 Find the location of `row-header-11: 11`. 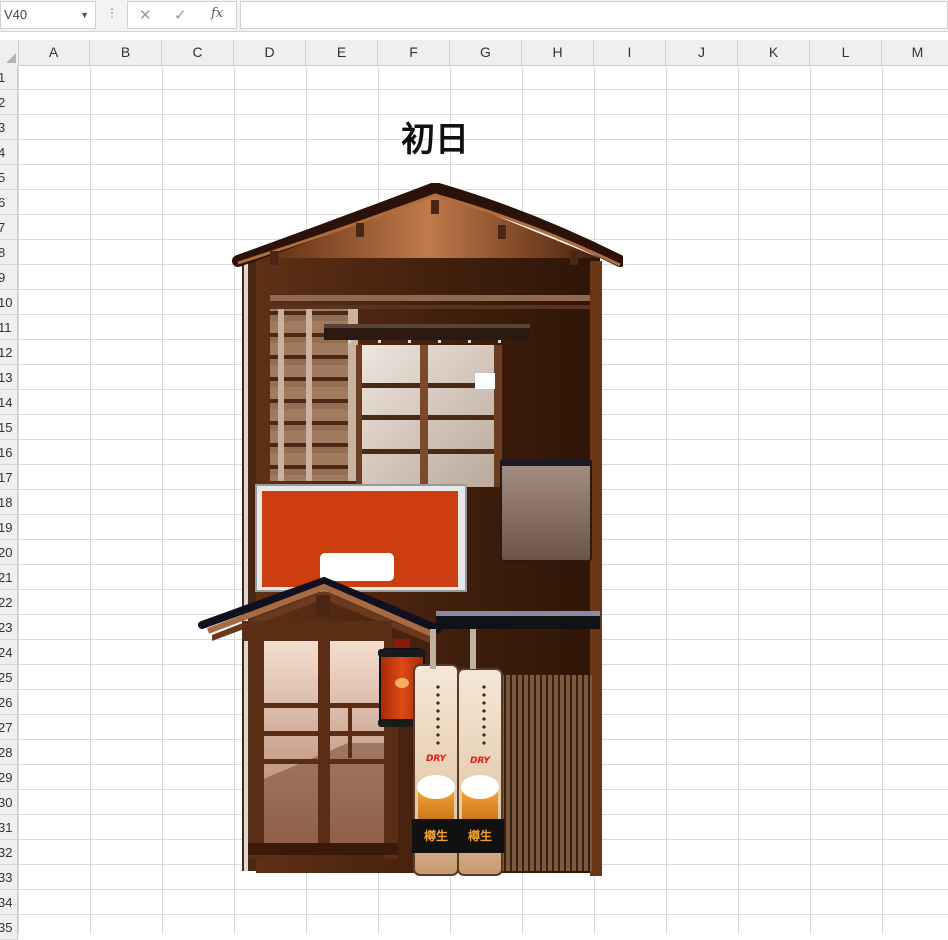

row-header-11: 11 is located at coordinates (9, 327).